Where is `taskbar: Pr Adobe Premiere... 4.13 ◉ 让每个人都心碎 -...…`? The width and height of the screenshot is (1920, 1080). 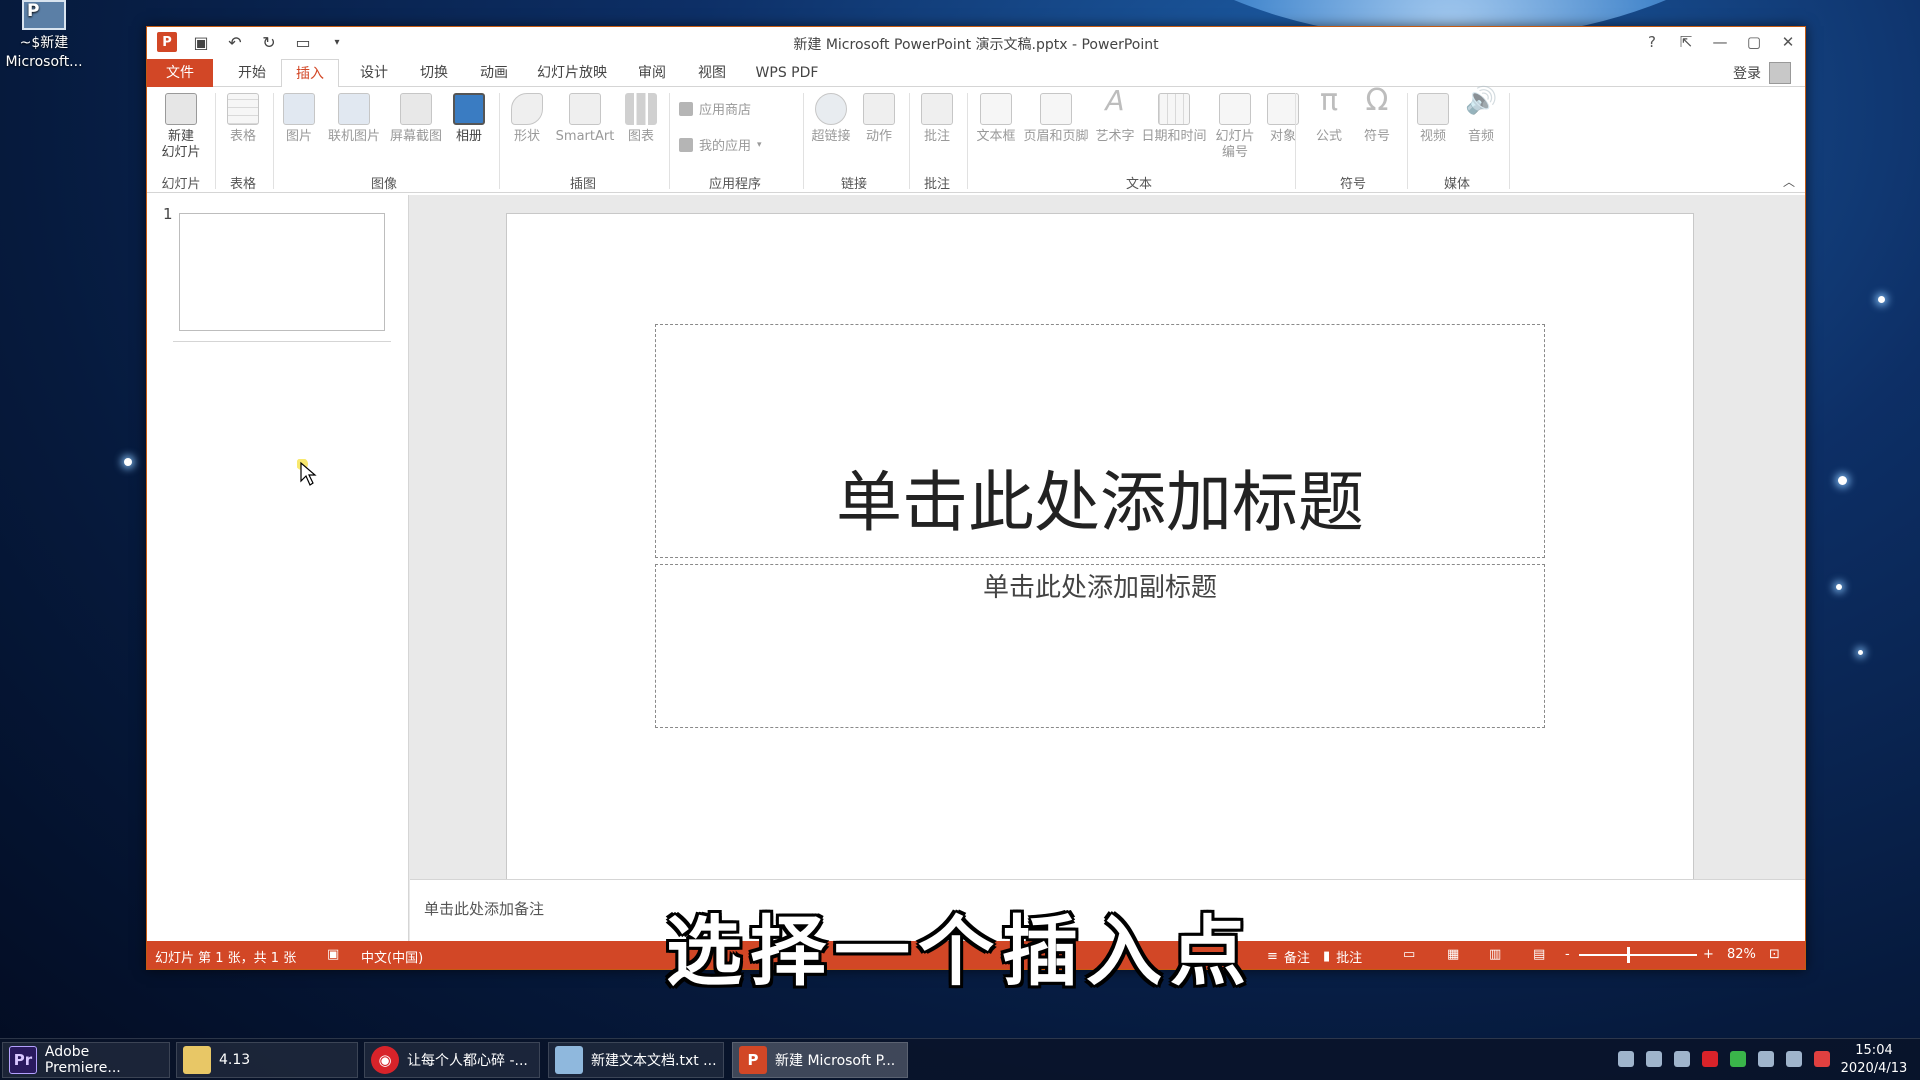 taskbar: Pr Adobe Premiere... 4.13 ◉ 让每个人都心碎 -...… is located at coordinates (960, 1059).